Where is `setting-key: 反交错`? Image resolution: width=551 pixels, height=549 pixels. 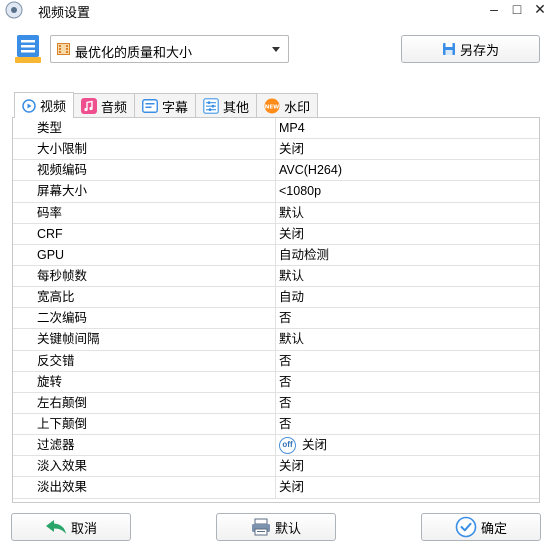
setting-key: 反交错 is located at coordinates (144, 360).